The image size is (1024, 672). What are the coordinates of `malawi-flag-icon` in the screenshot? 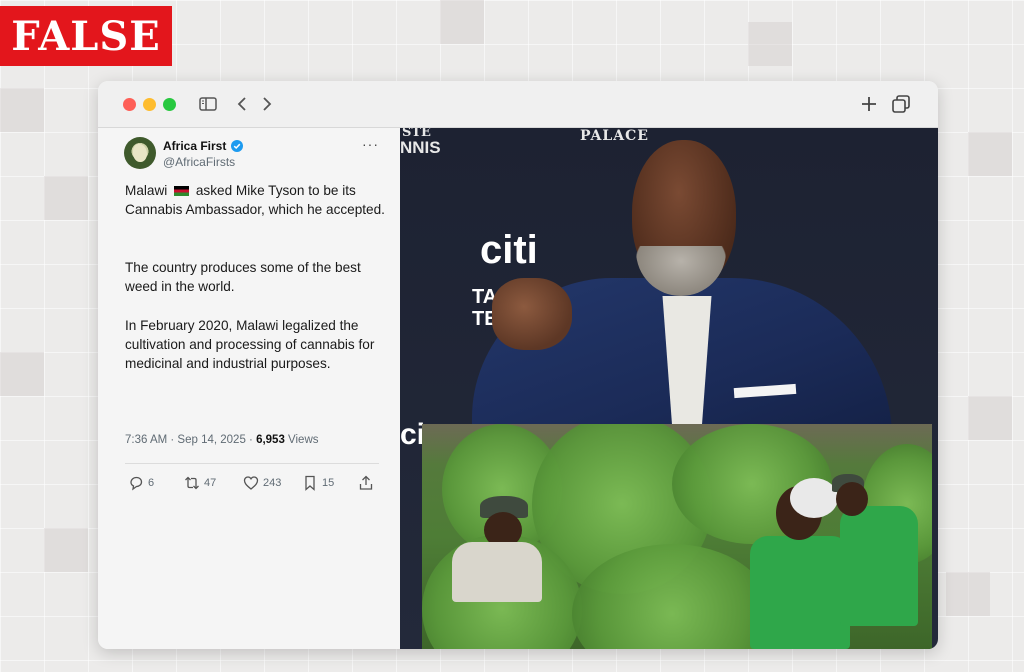 It's located at (182, 191).